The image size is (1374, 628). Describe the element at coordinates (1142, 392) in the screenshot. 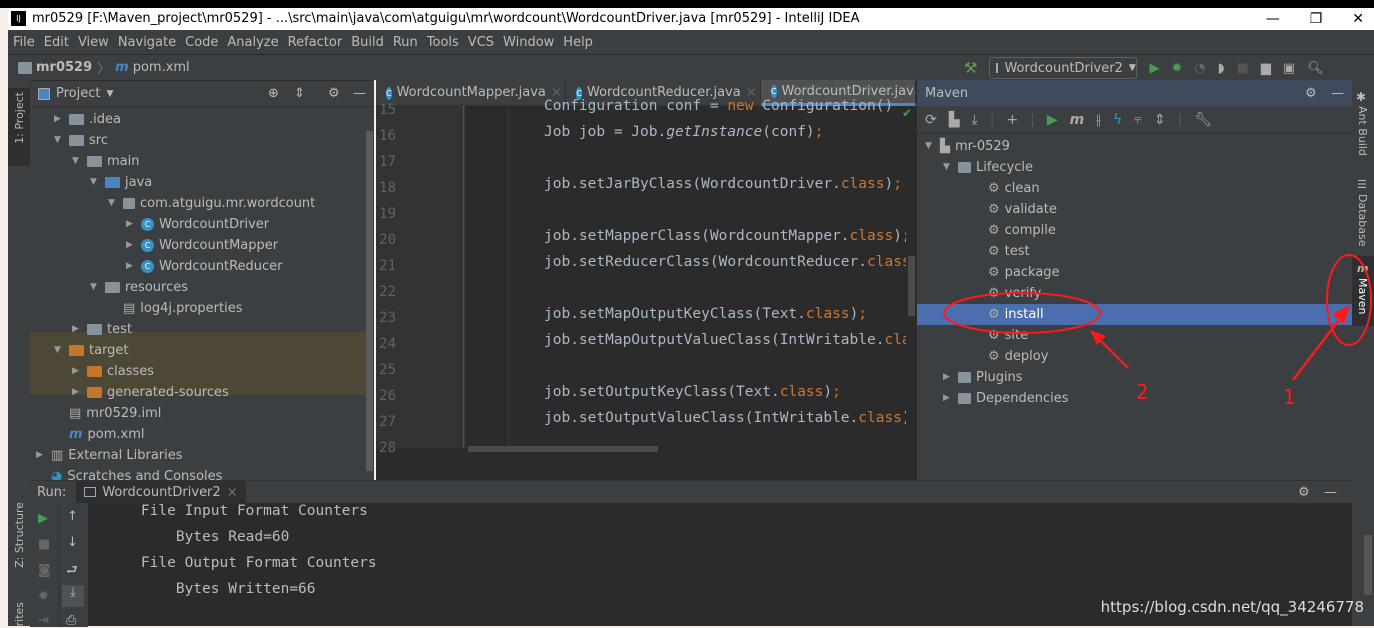

I see `annotation-label-2: 2` at that location.